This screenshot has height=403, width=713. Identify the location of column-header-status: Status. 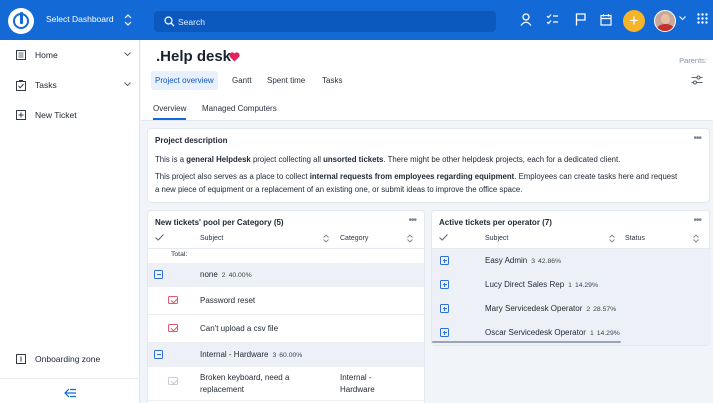
(635, 238).